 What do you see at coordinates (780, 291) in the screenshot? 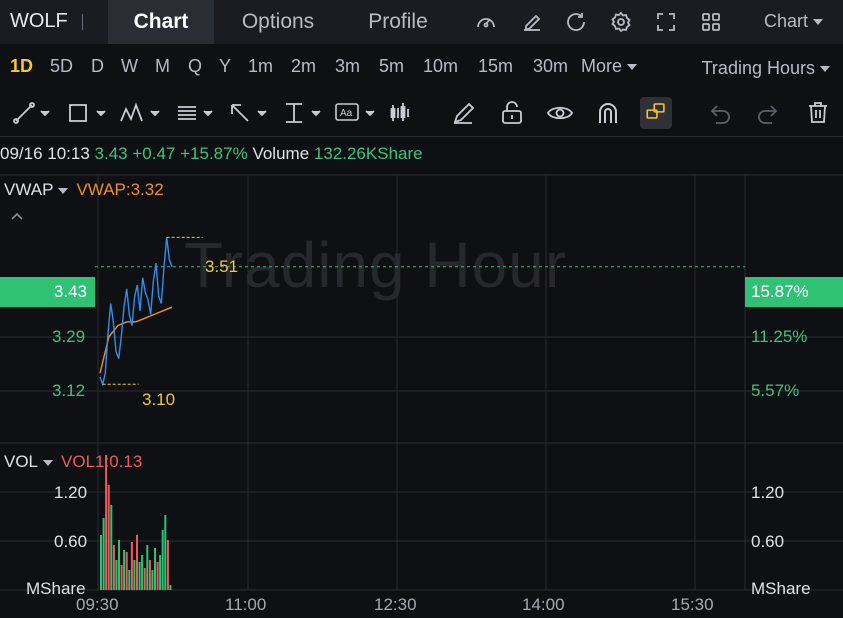
I see `current-pct-value: 15.87%` at bounding box center [780, 291].